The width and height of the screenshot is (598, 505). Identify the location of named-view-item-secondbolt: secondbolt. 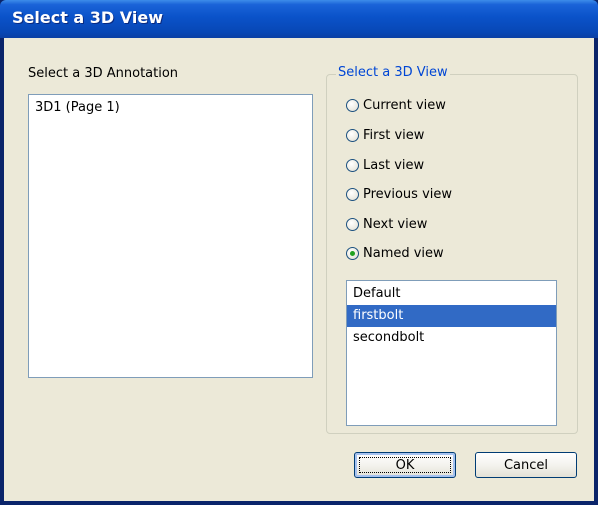
(451, 338).